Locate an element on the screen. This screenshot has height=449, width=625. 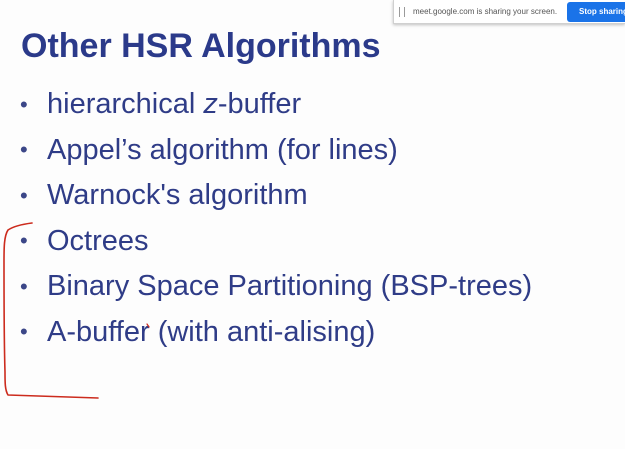
drag-handle-icon is located at coordinates (402, 11).